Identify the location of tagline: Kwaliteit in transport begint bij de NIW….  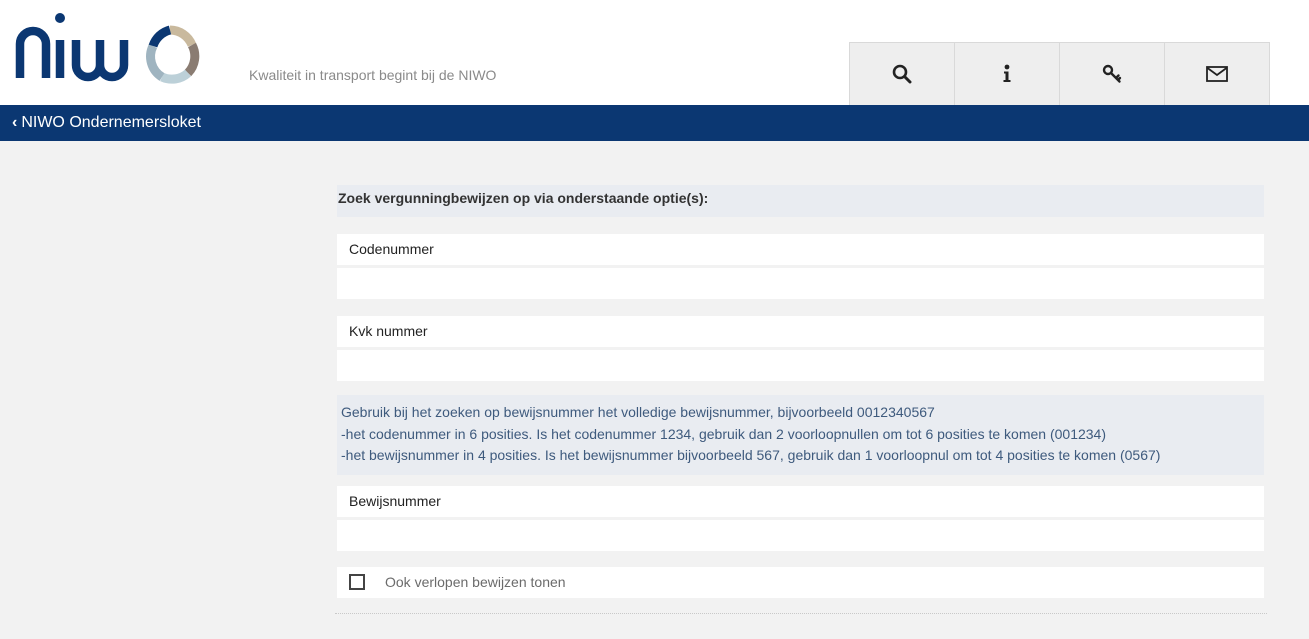
(373, 75).